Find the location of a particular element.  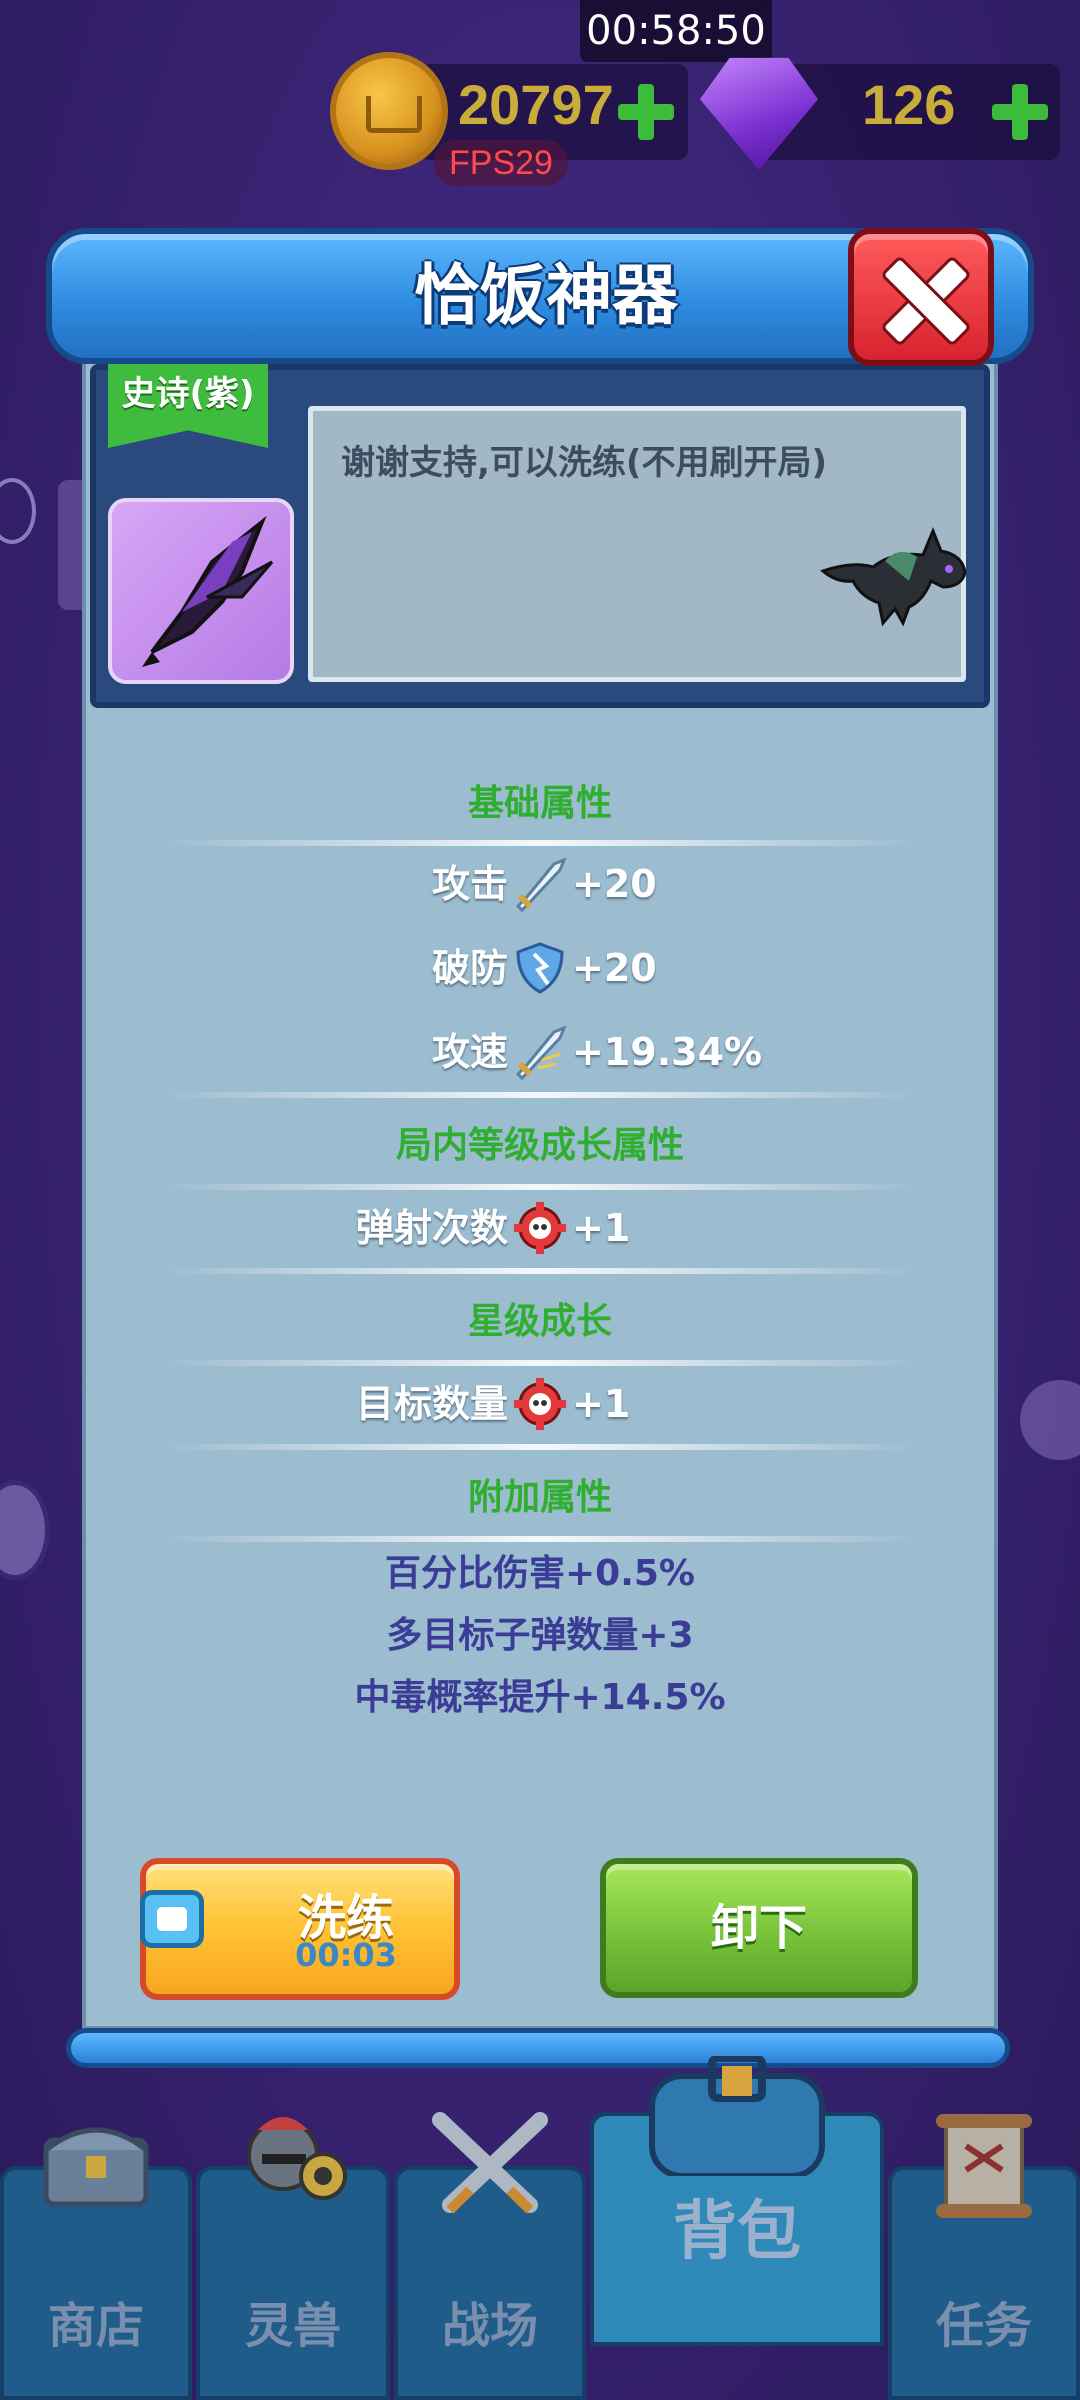

stat-row-attack: 攻击 +20 is located at coordinates (540, 884).